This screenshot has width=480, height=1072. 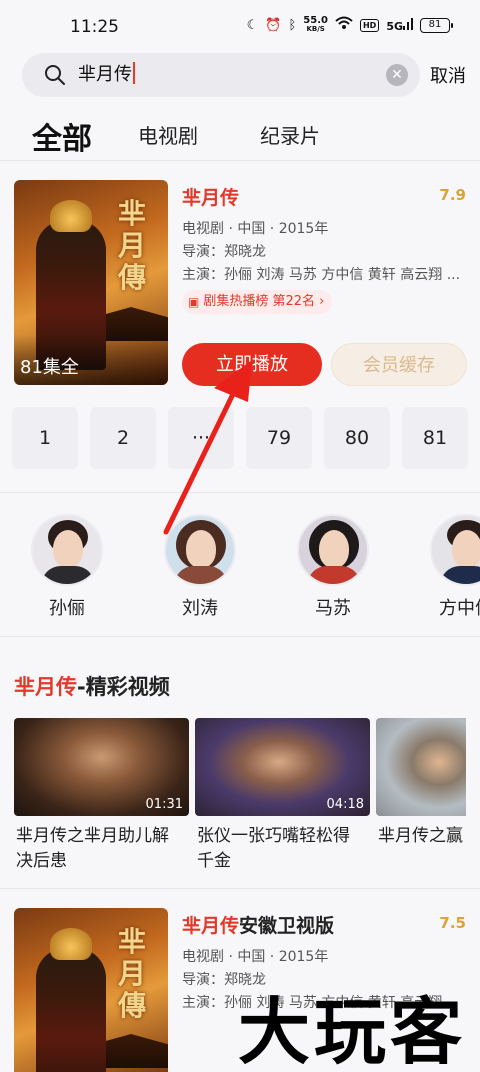 What do you see at coordinates (279, 438) in the screenshot?
I see `episode-button-79: 79` at bounding box center [279, 438].